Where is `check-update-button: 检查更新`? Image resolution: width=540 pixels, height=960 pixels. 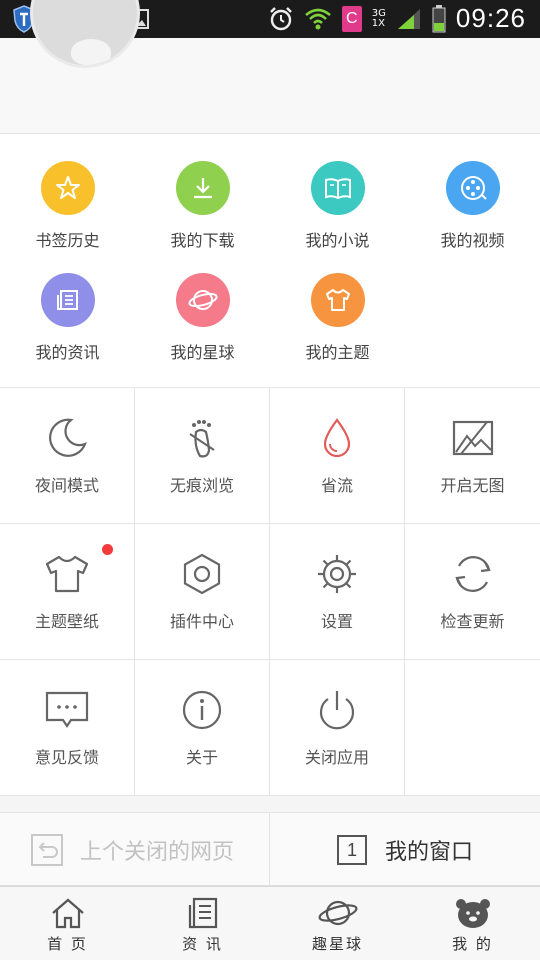
check-update-button: 检查更新 is located at coordinates (472, 592).